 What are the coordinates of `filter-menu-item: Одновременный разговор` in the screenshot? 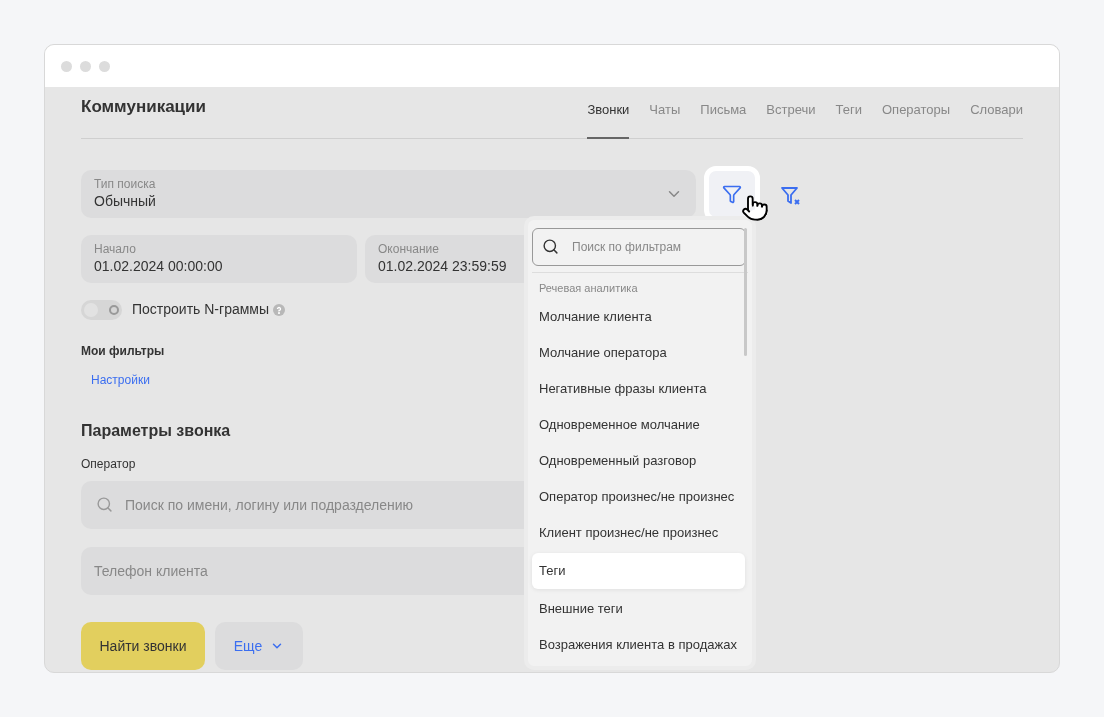 It's located at (638, 460).